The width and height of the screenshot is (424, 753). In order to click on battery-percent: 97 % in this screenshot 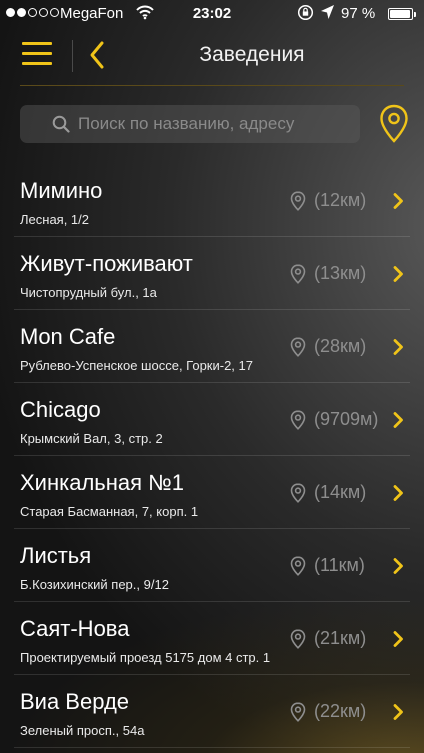, I will do `click(358, 13)`.